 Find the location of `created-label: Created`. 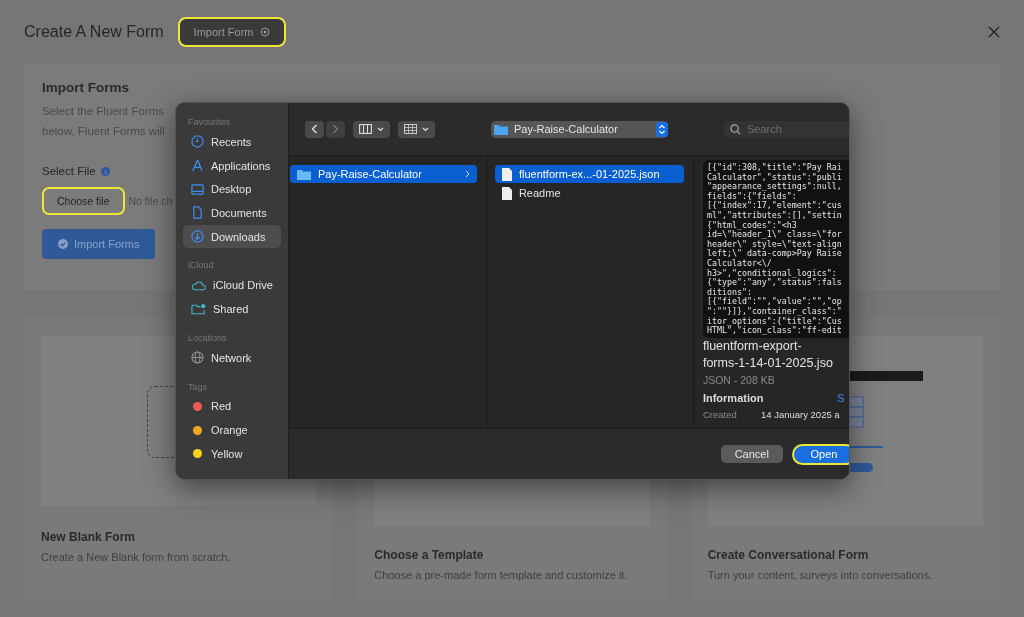

created-label: Created is located at coordinates (720, 414).